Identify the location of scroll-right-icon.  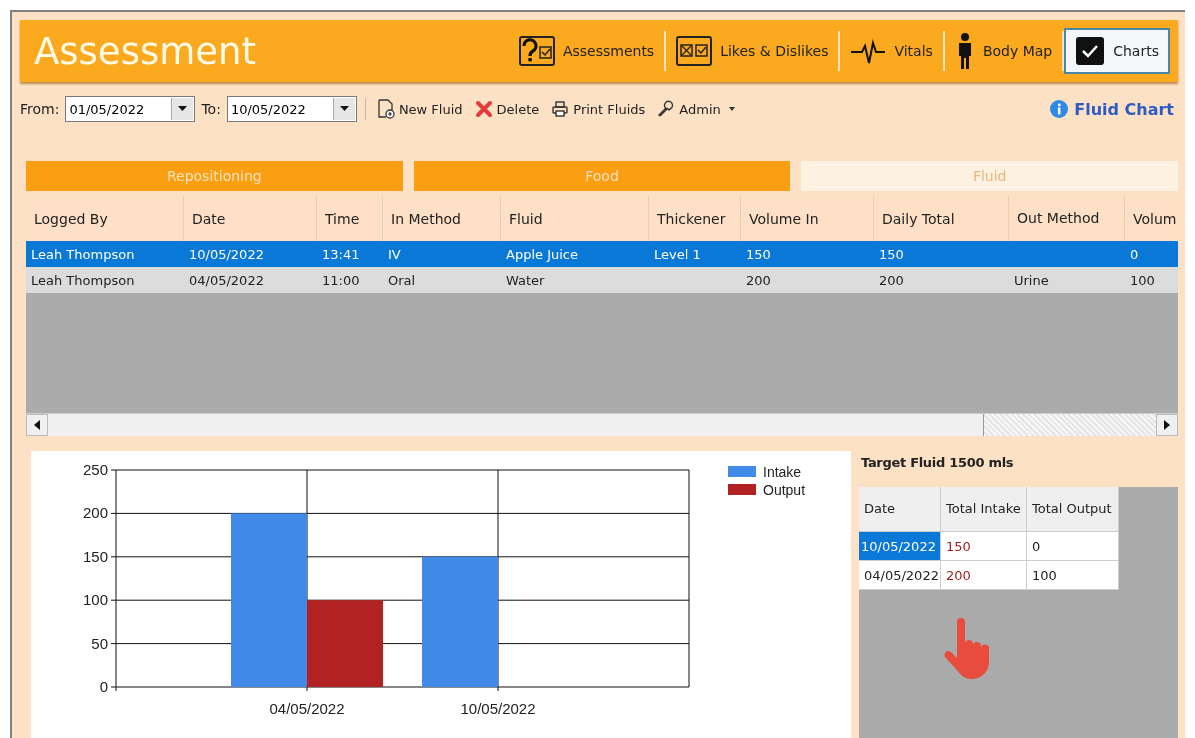
(1167, 425).